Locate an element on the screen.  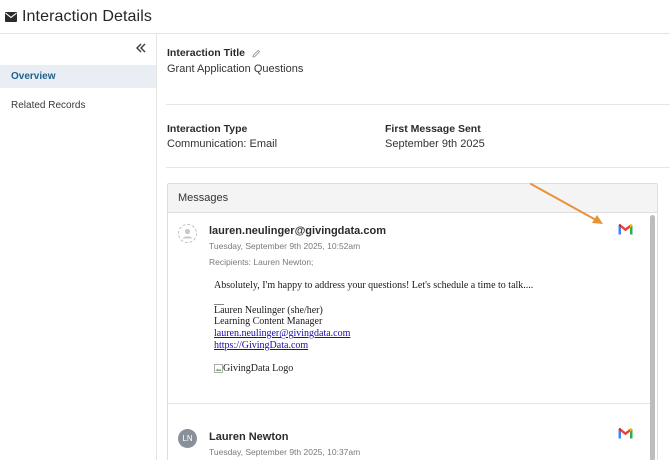
logo-image: GivingData Logo is located at coordinates (424, 369).